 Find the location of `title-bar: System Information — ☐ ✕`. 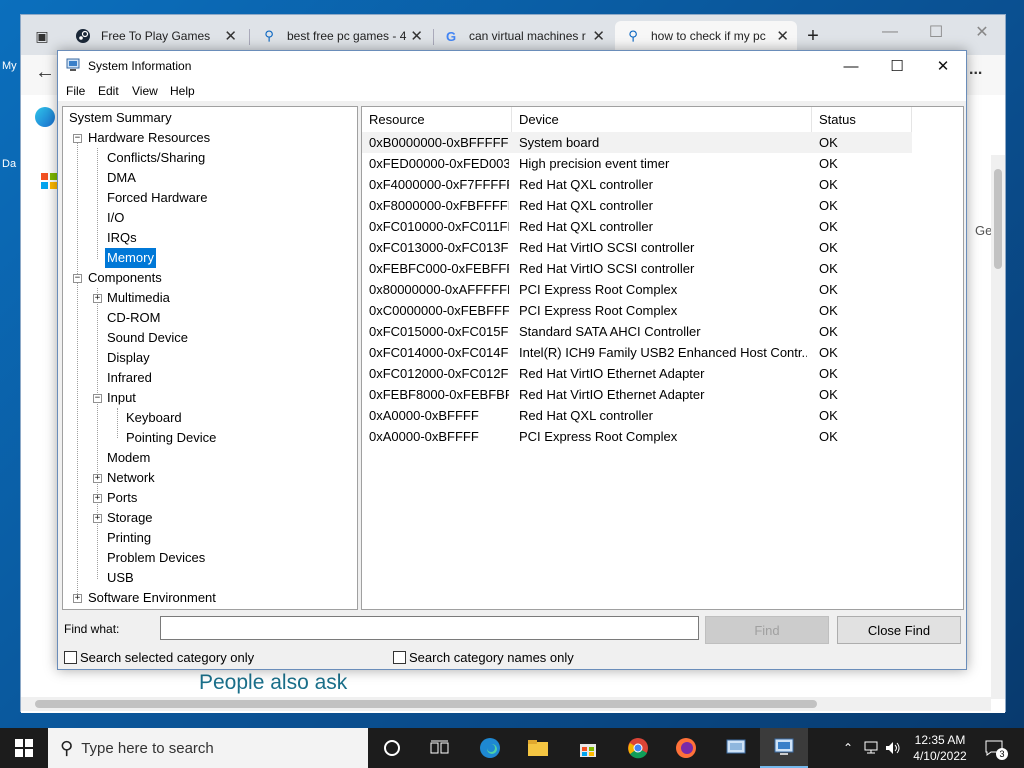

title-bar: System Information — ☐ ✕ is located at coordinates (512, 66).